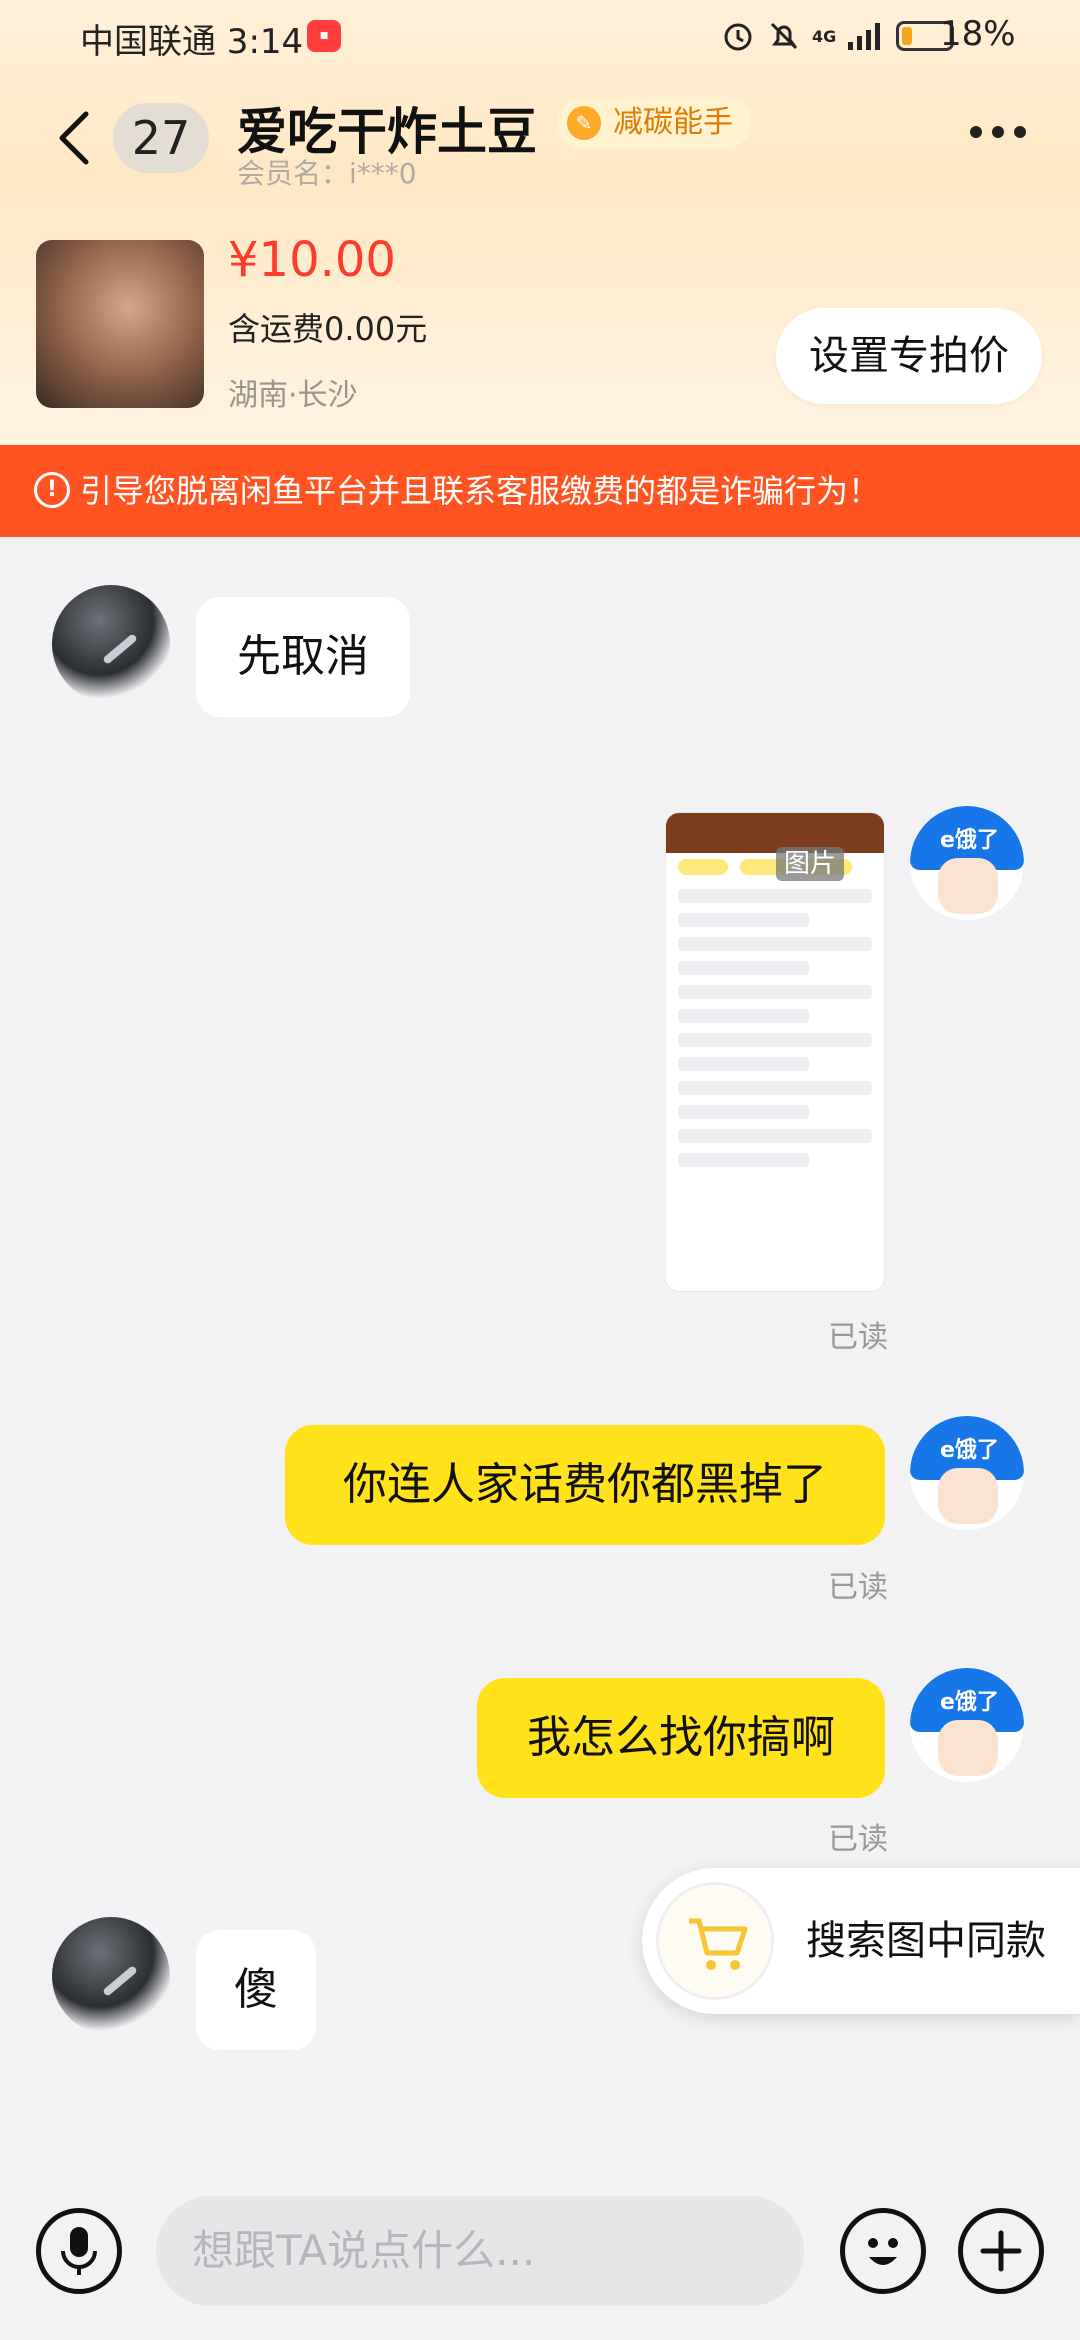  I want to click on voice-button, so click(79, 2251).